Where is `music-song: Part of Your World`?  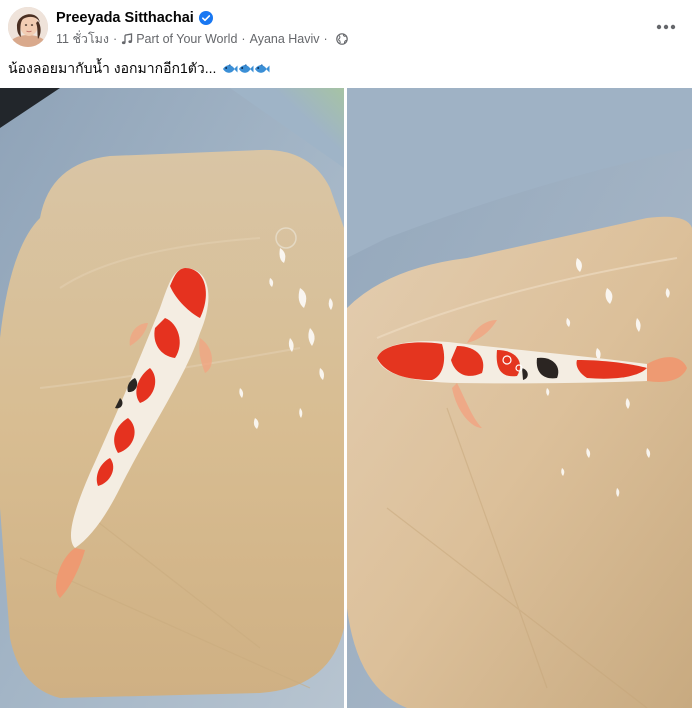
music-song: Part of Your World is located at coordinates (186, 39).